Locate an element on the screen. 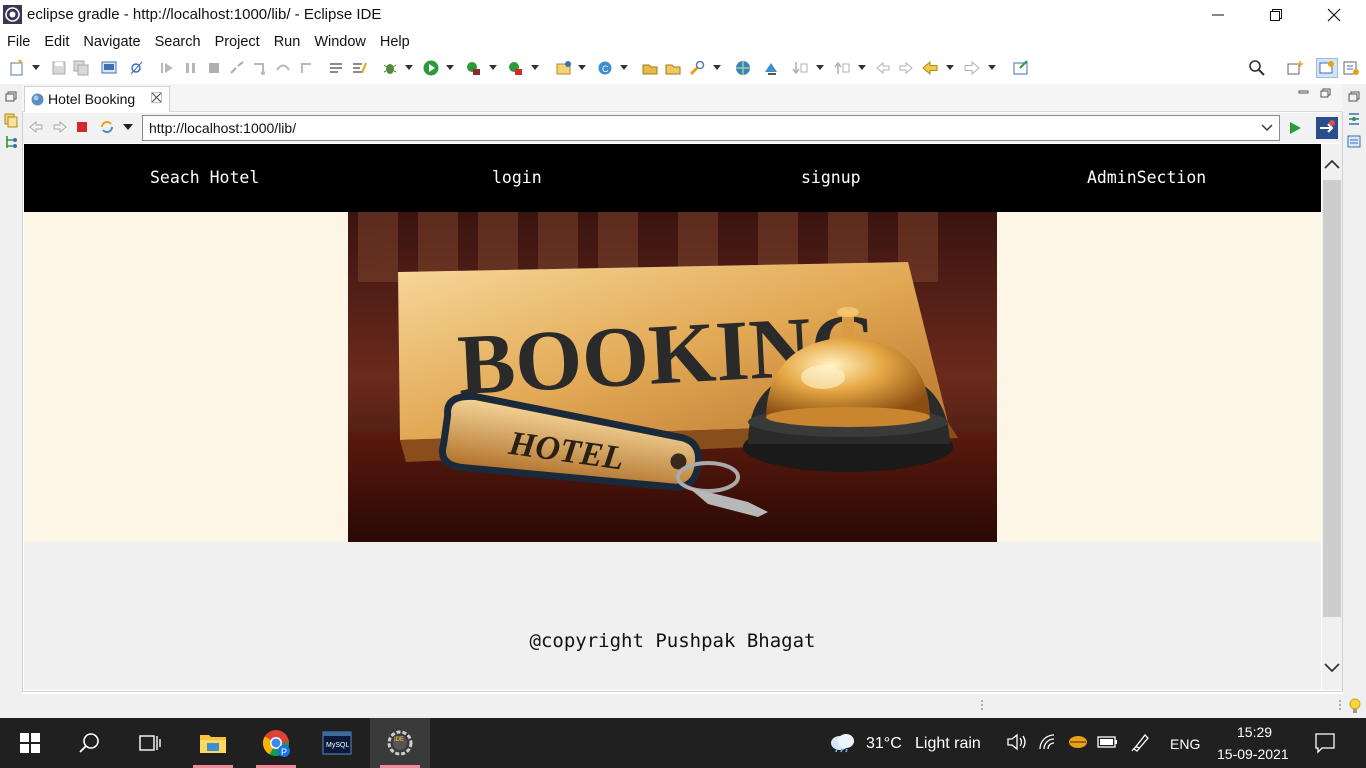 The width and height of the screenshot is (1366, 768). menu-run: Run is located at coordinates (287, 42).